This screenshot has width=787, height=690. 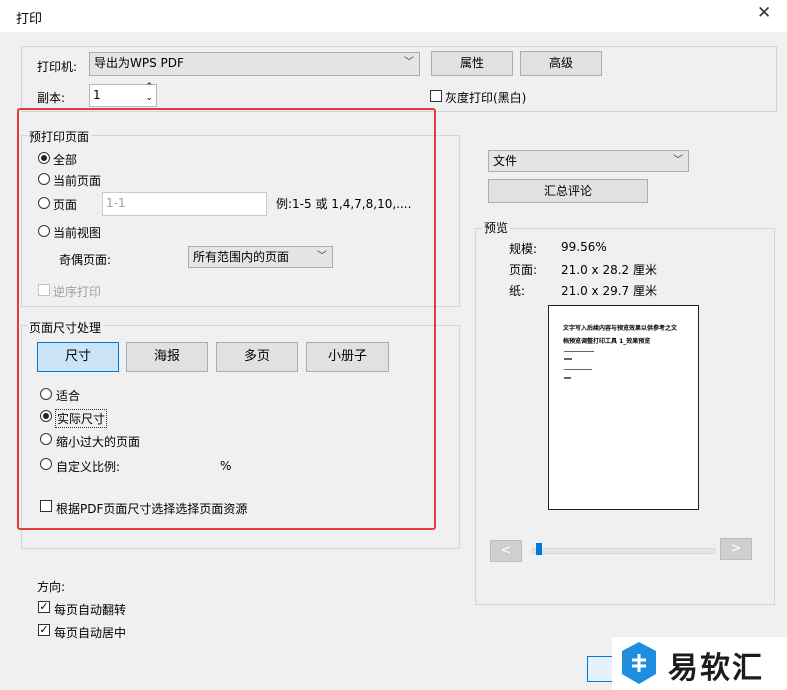 I want to click on orientation-label: 方向:, so click(x=51, y=587).